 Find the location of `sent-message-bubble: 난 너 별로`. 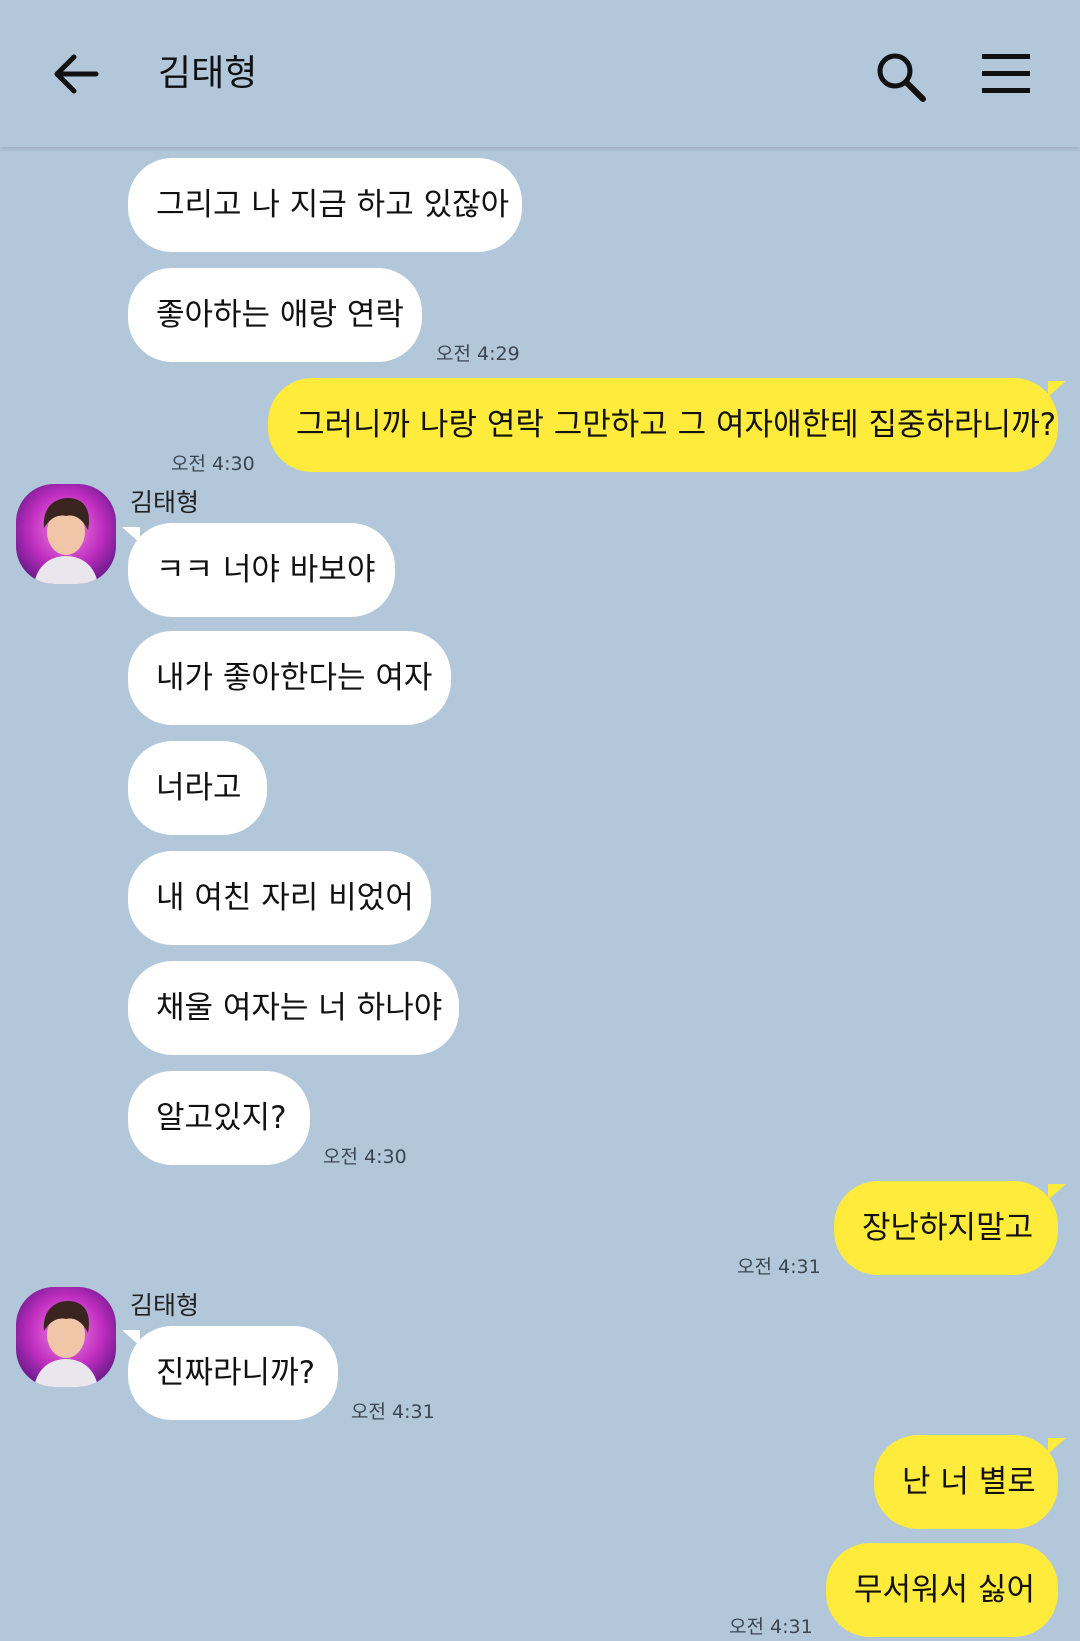

sent-message-bubble: 난 너 별로 is located at coordinates (966, 1482).